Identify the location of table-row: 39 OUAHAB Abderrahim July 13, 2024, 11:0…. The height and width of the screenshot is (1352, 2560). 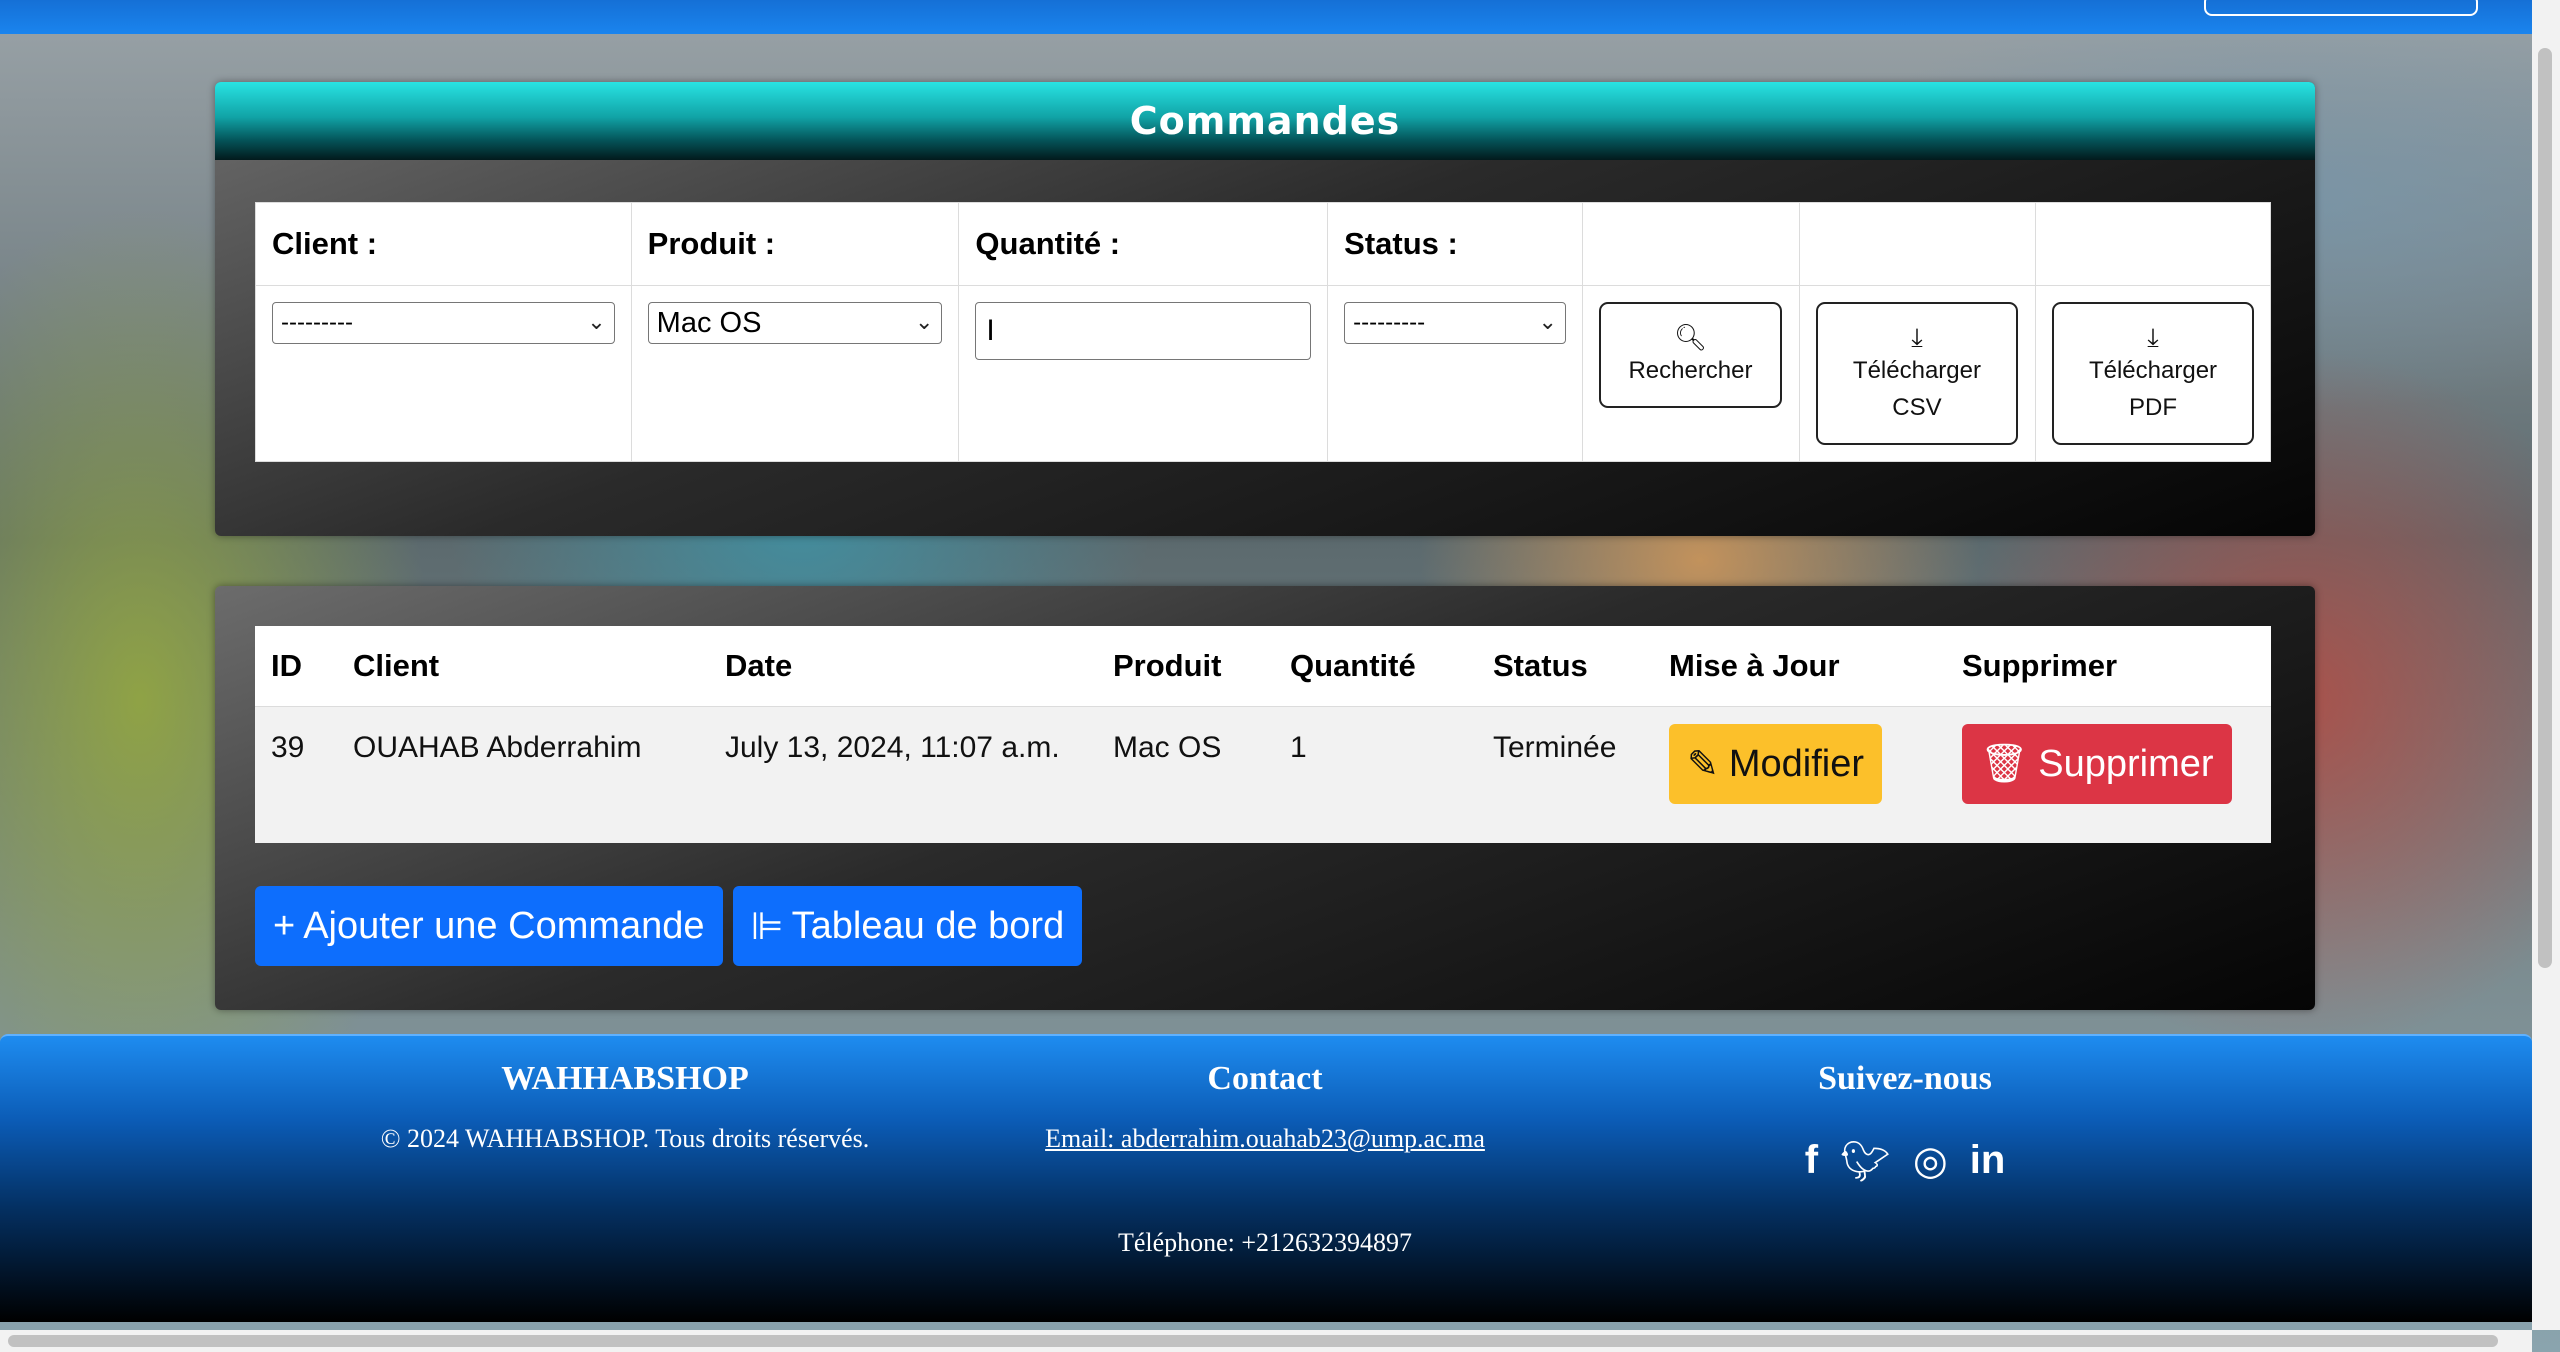
(1263, 774).